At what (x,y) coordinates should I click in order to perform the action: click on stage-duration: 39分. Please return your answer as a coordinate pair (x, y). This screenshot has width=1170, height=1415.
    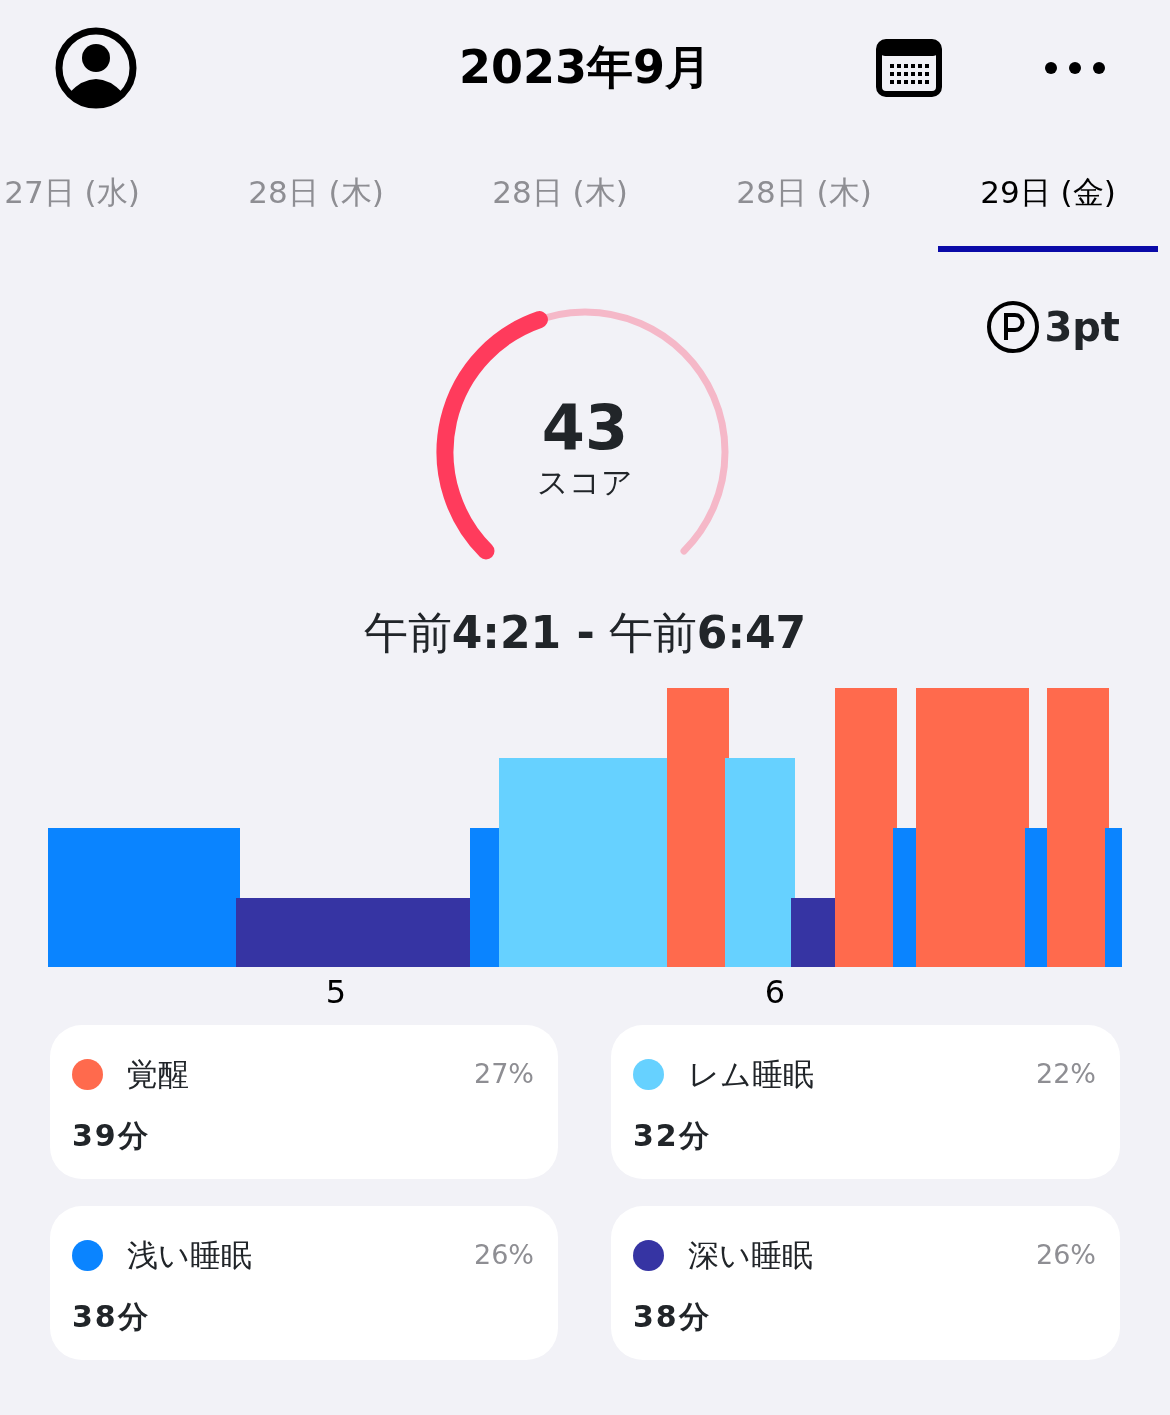
    Looking at the image, I should click on (111, 1136).